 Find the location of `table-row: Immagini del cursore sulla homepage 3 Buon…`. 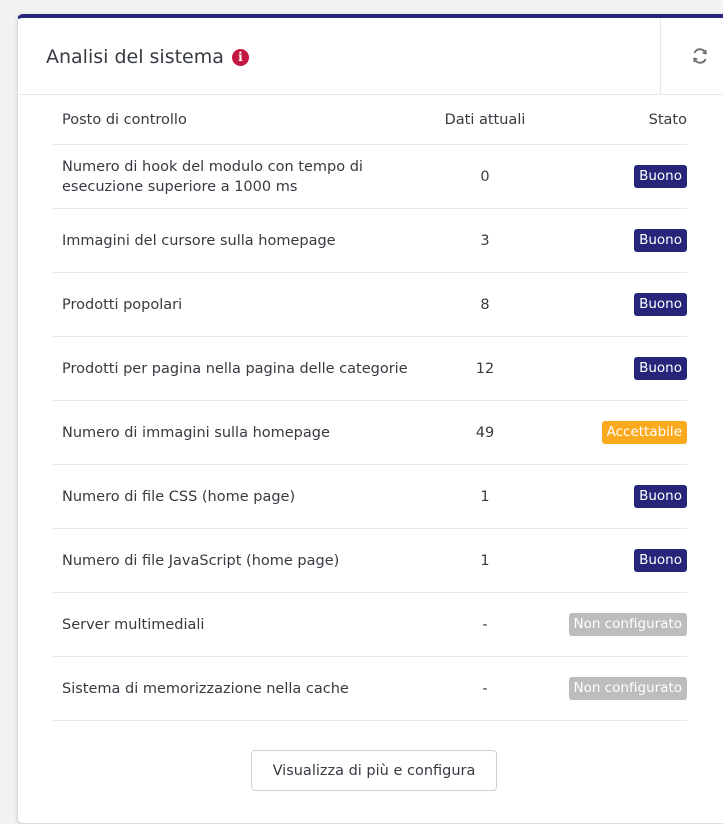

table-row: Immagini del cursore sulla homepage 3 Buon… is located at coordinates (370, 241).